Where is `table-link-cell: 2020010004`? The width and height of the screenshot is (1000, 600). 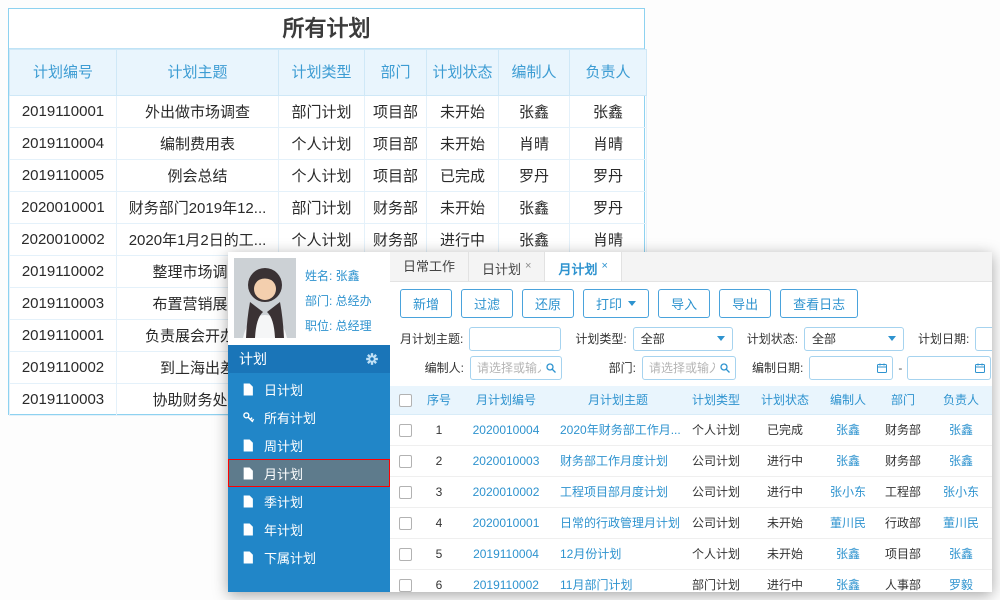 table-link-cell: 2020010004 is located at coordinates (506, 430).